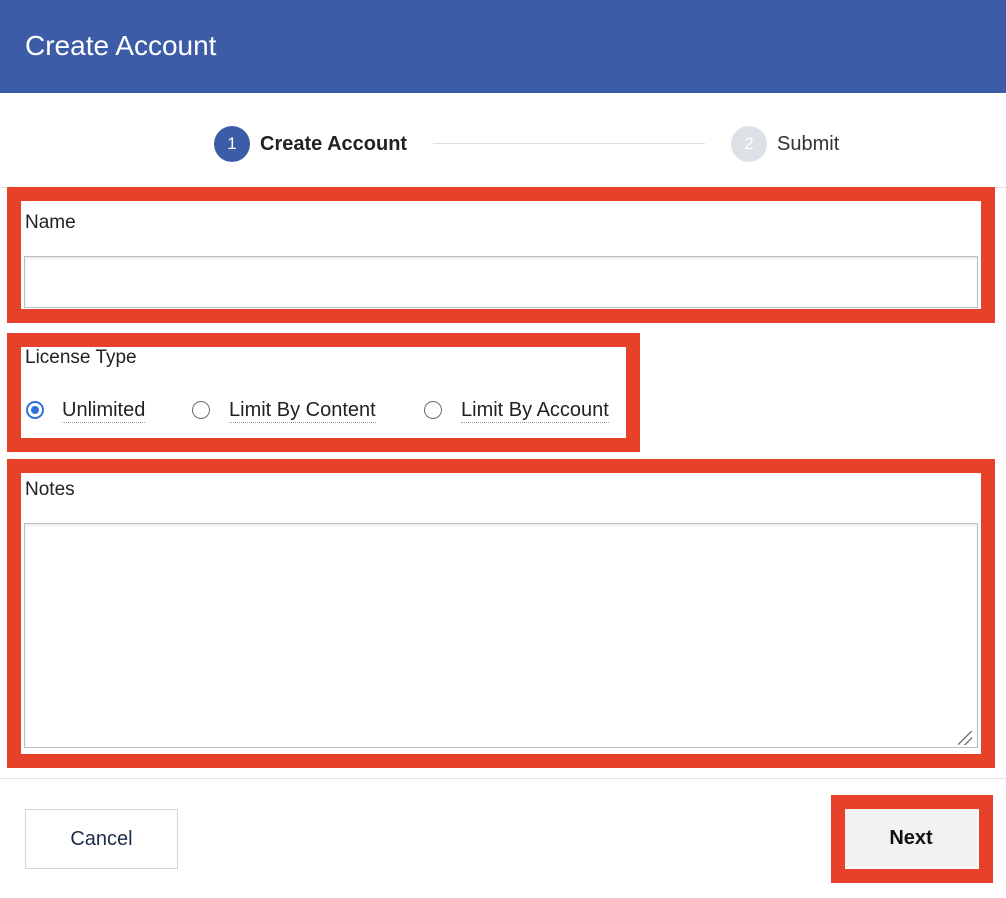 This screenshot has width=1006, height=898. What do you see at coordinates (749, 144) in the screenshot?
I see `step-2-number: 2` at bounding box center [749, 144].